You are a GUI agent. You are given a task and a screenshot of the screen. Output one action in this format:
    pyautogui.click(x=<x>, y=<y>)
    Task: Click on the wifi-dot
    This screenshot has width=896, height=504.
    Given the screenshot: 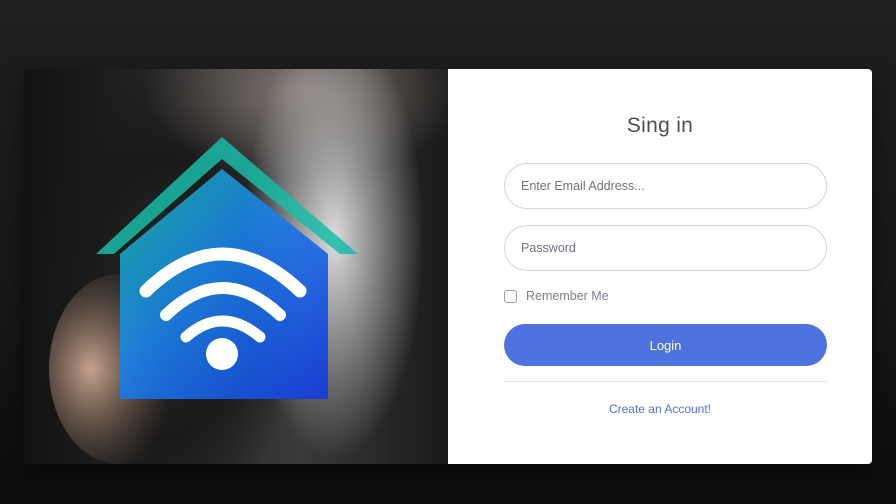 What is the action you would take?
    pyautogui.click(x=222, y=354)
    